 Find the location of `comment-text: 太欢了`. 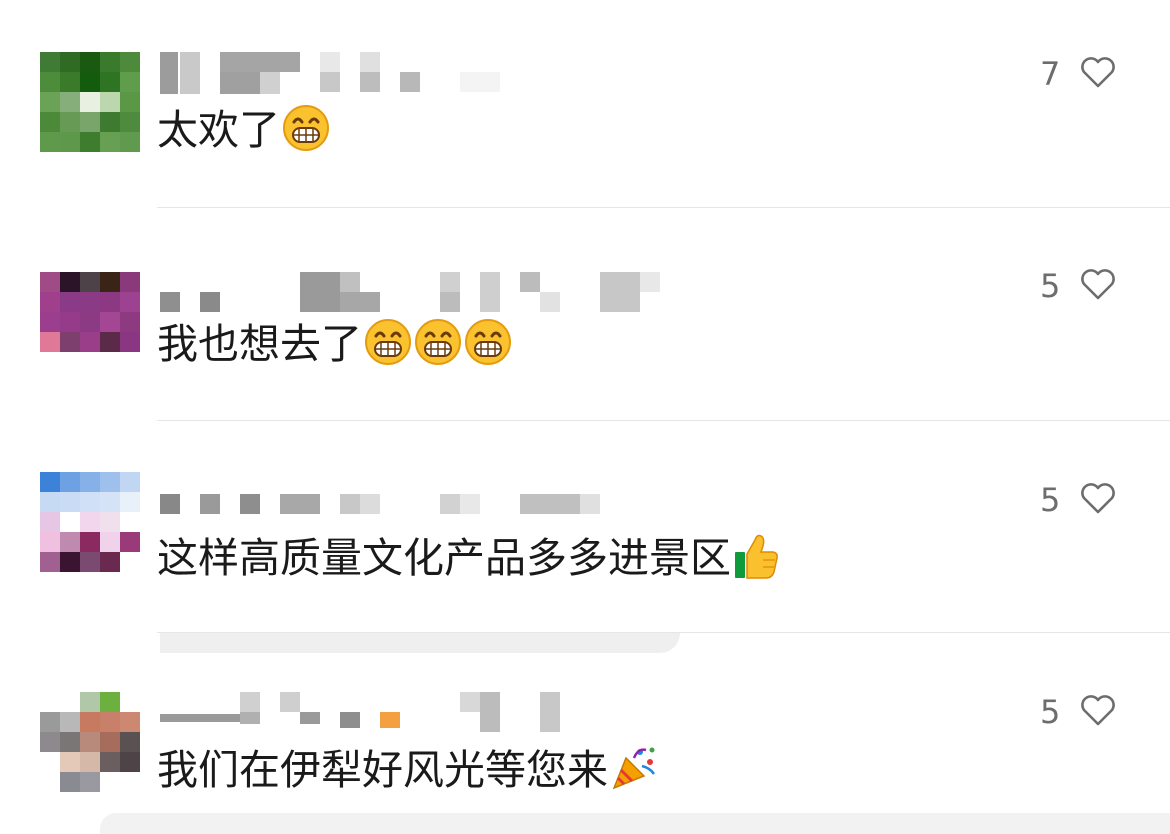

comment-text: 太欢了 is located at coordinates (243, 134).